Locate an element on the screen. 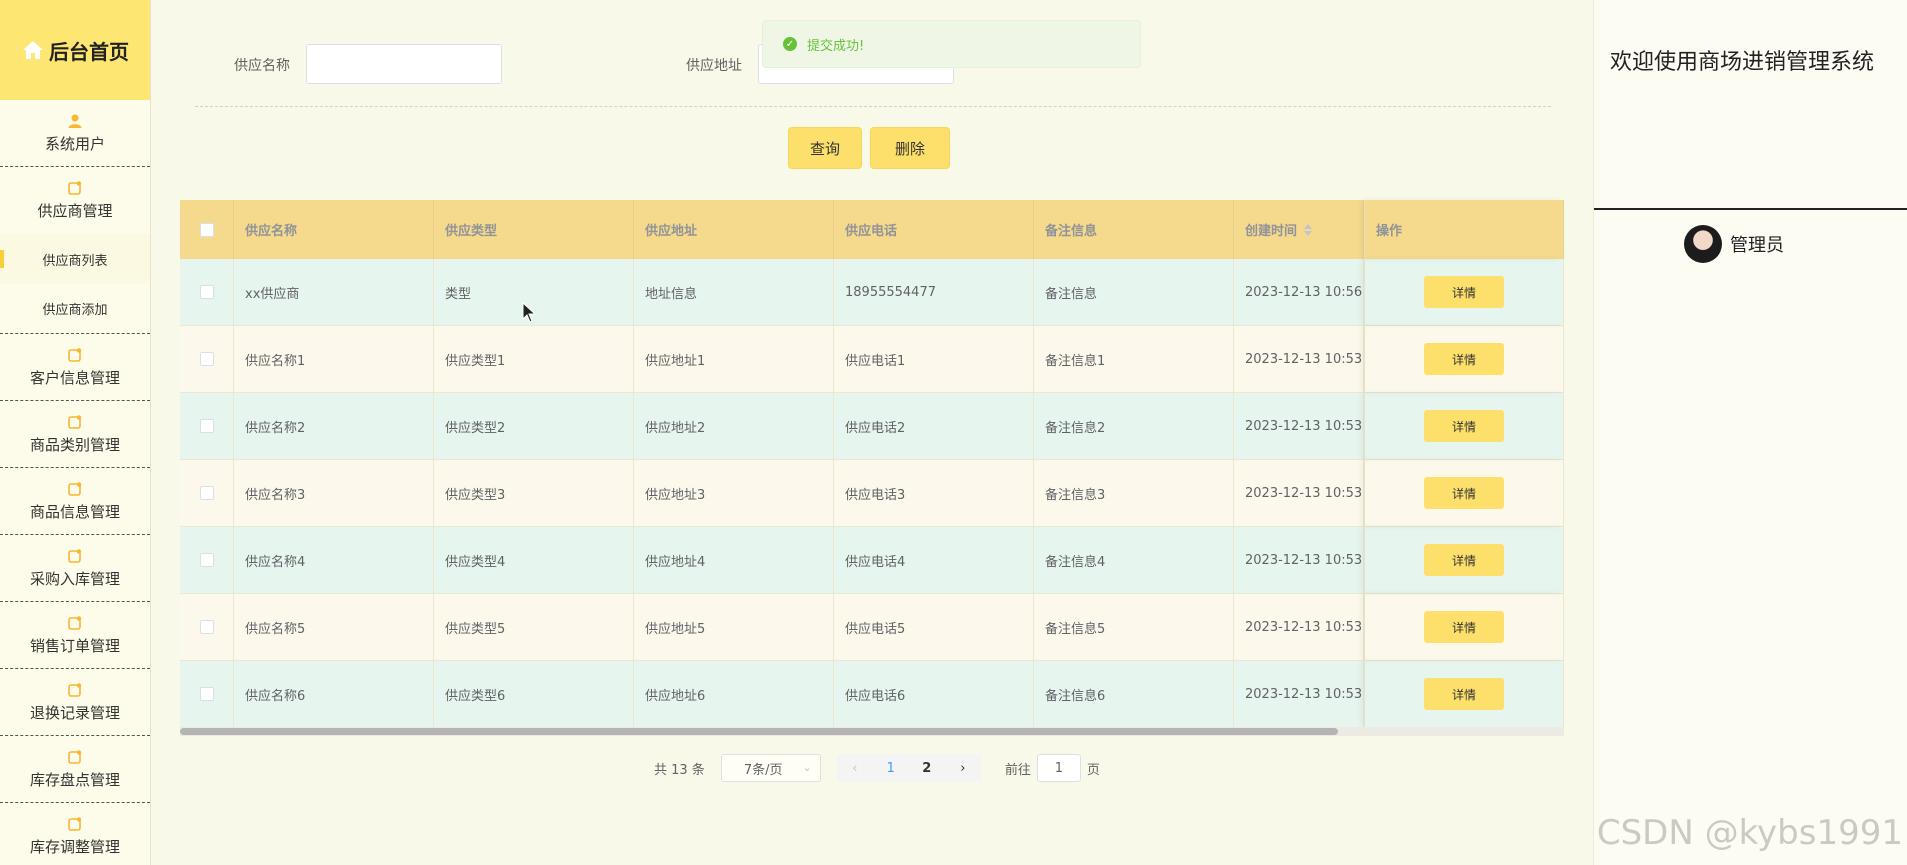 Image resolution: width=1907 pixels, height=865 pixels. cell-supplier-type: 供应类型5 is located at coordinates (534, 627).